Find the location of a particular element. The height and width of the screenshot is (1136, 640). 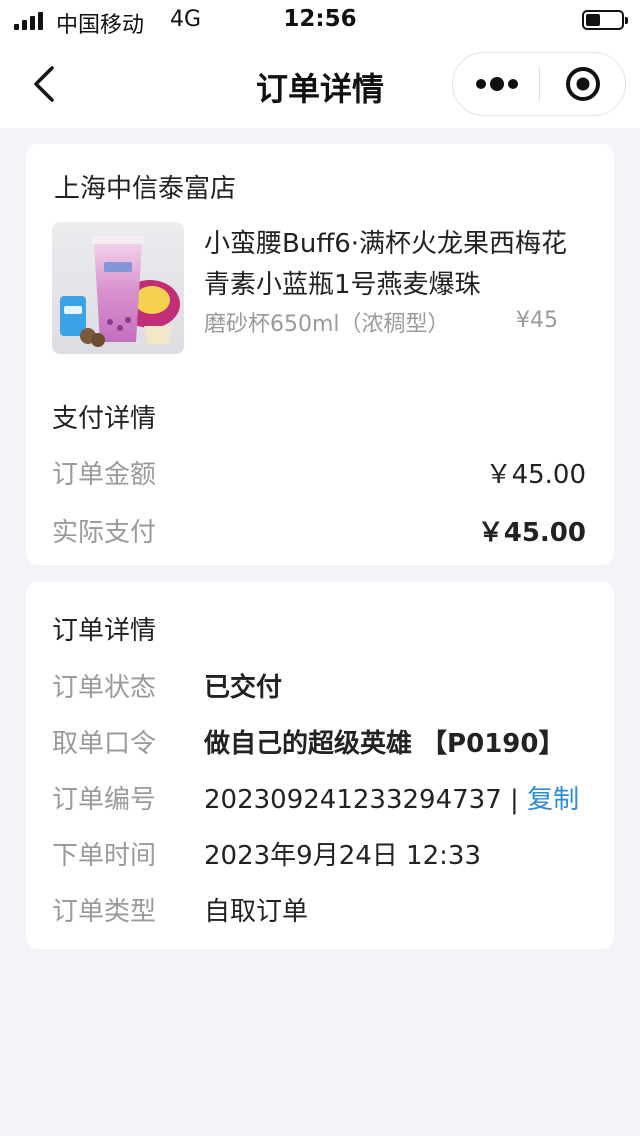

more-button is located at coordinates (496, 84).